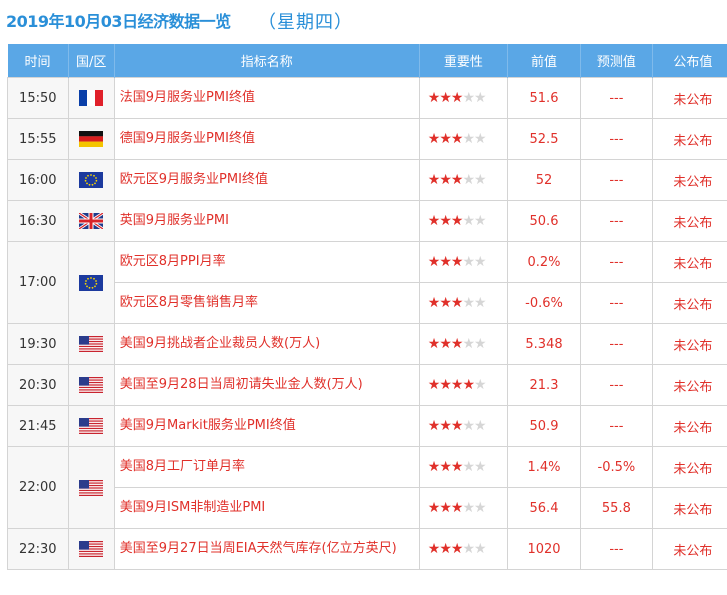  I want to click on table-row: 16:00 欧元区9月服务业PMI终值 ★★★★★ 52 --- 未公布, so click(367, 180).